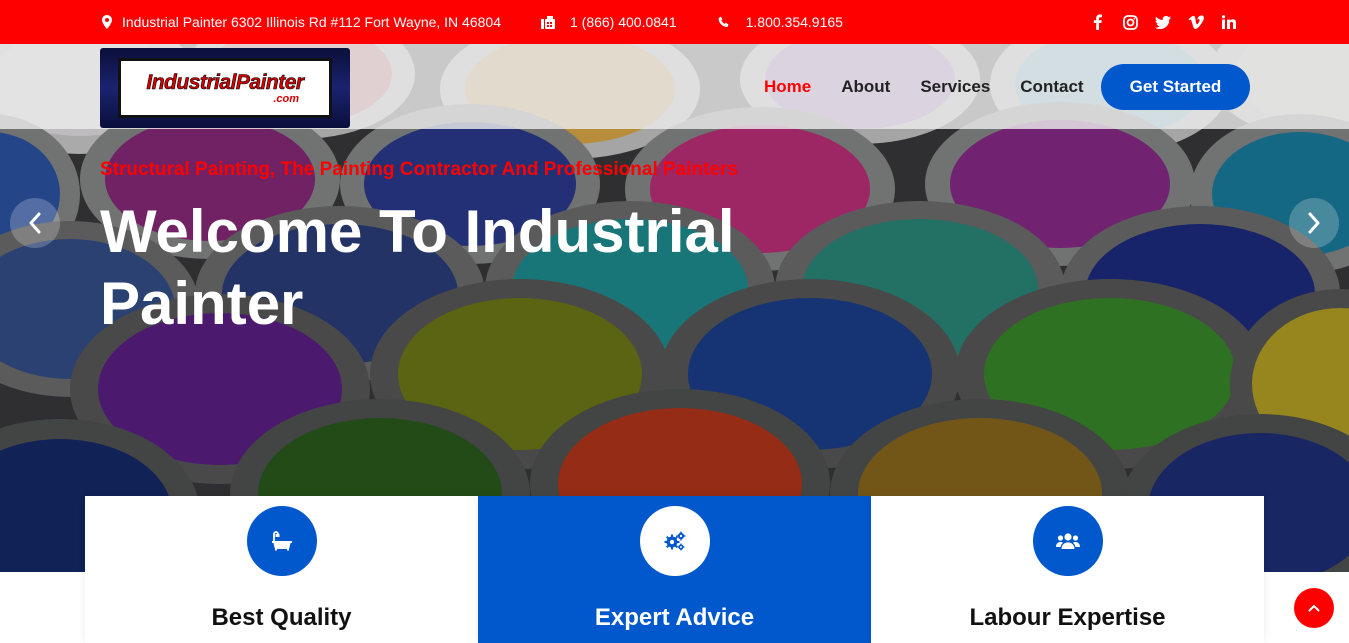 This screenshot has height=643, width=1349. What do you see at coordinates (794, 22) in the screenshot?
I see `phone-number: 1.800.354.9165` at bounding box center [794, 22].